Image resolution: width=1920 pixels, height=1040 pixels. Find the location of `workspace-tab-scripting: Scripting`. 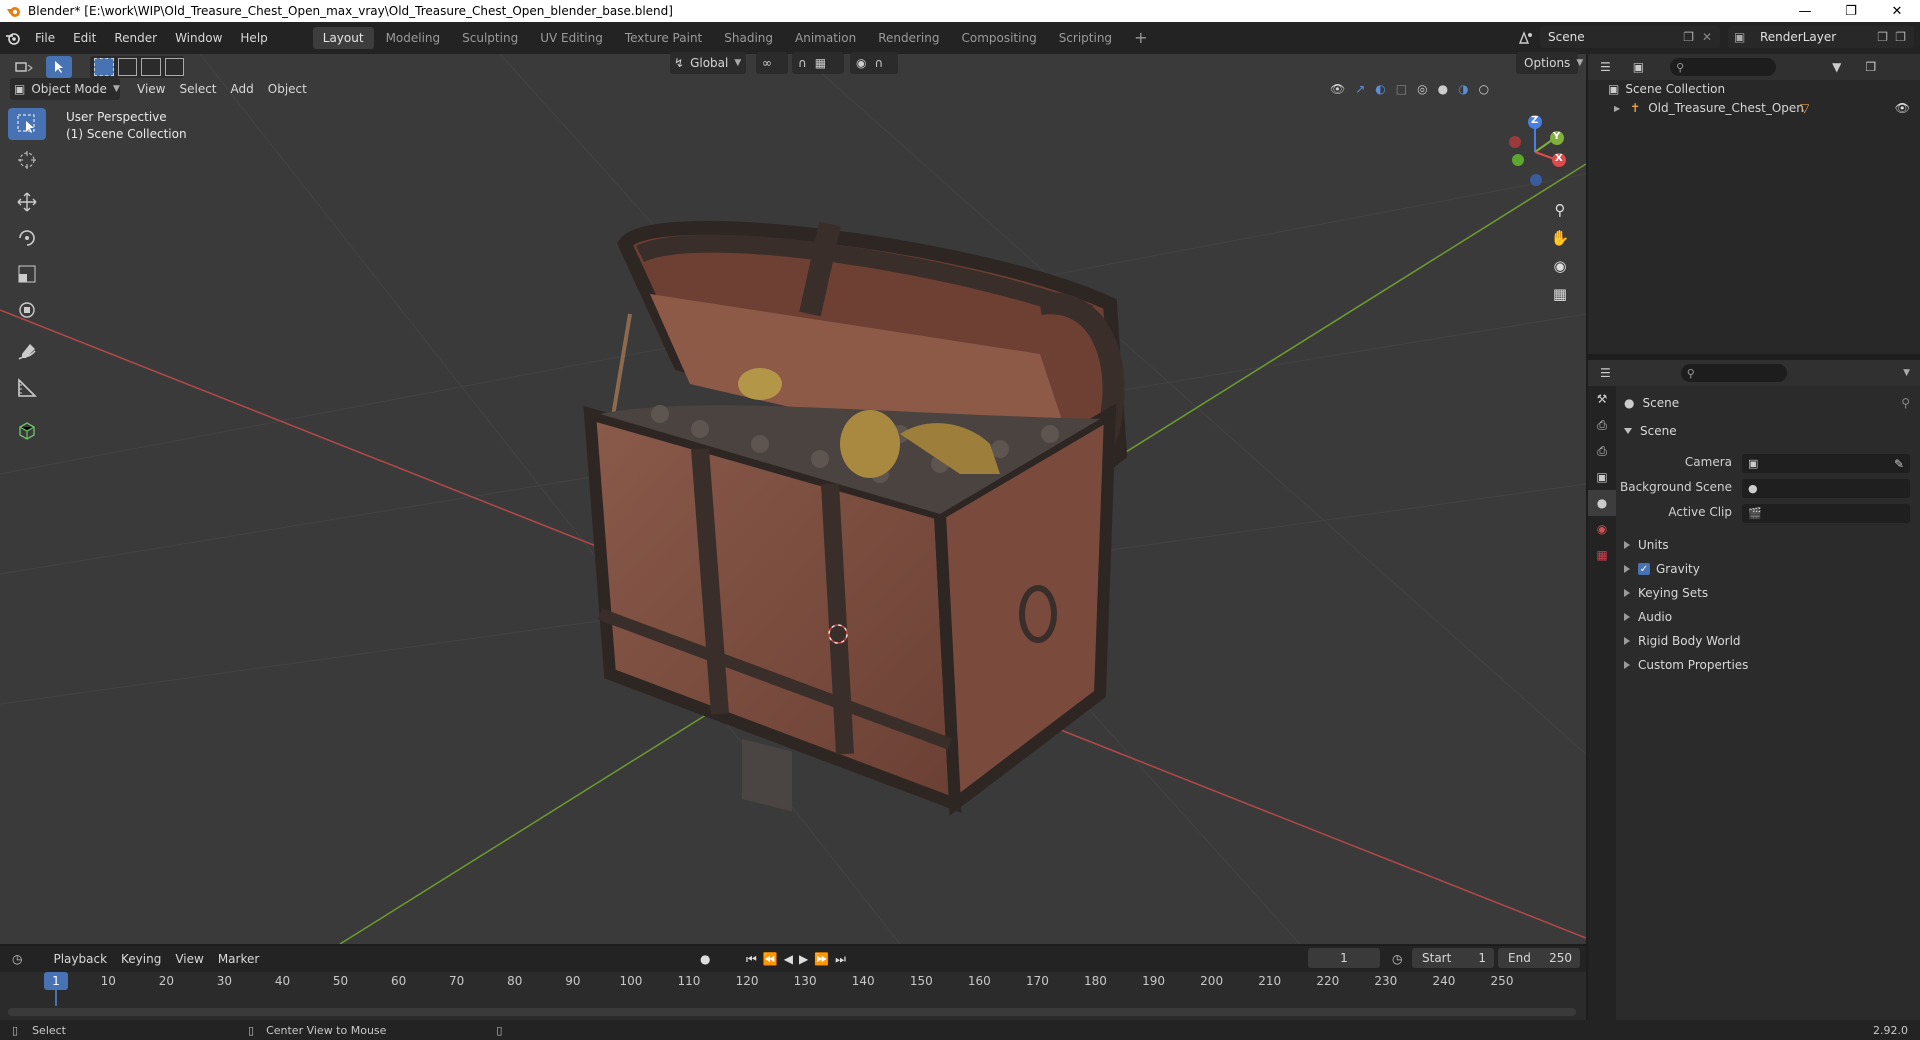

workspace-tab-scripting: Scripting is located at coordinates (1085, 38).